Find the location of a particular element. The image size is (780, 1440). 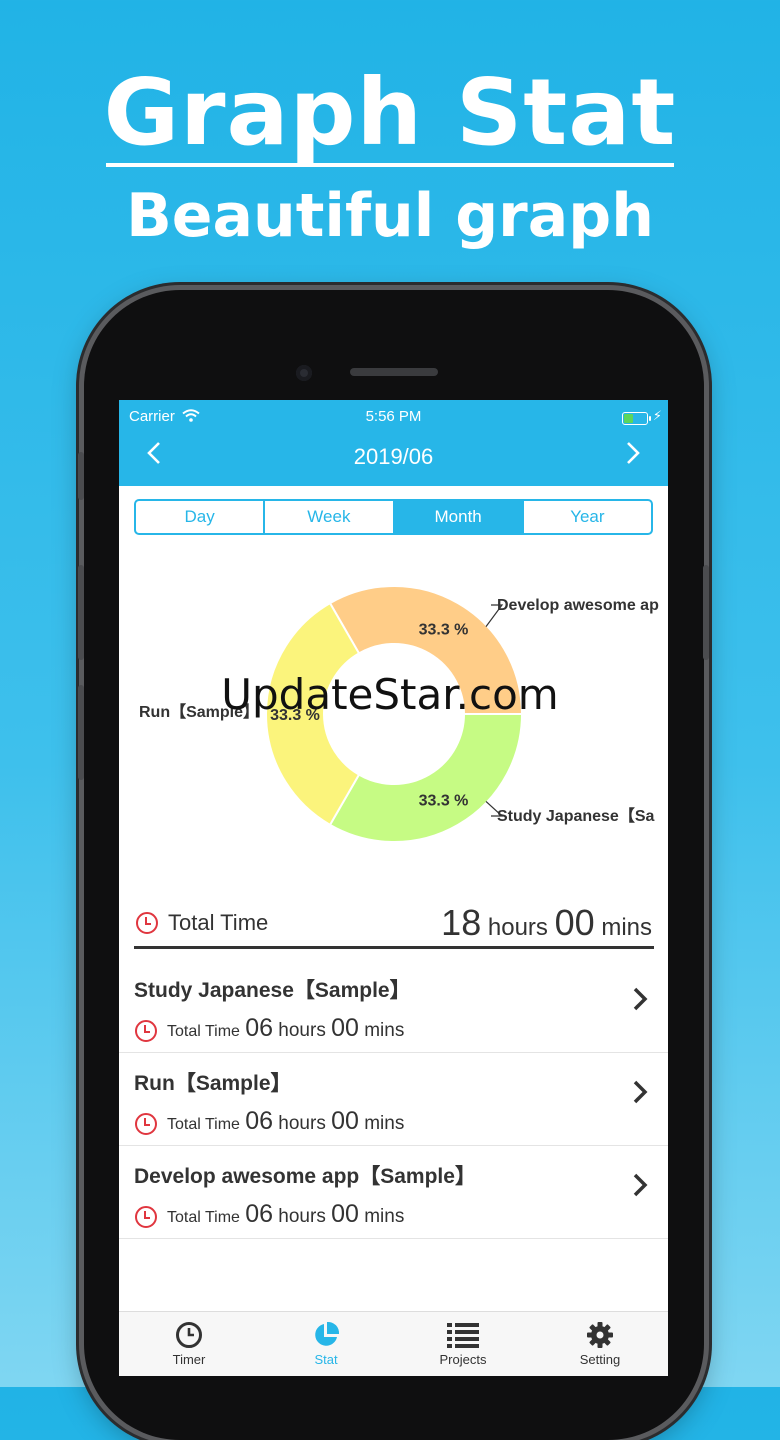

project-row-run: Run【Sample】 Total Time 06 hours 00 mins is located at coordinates (393, 1099).